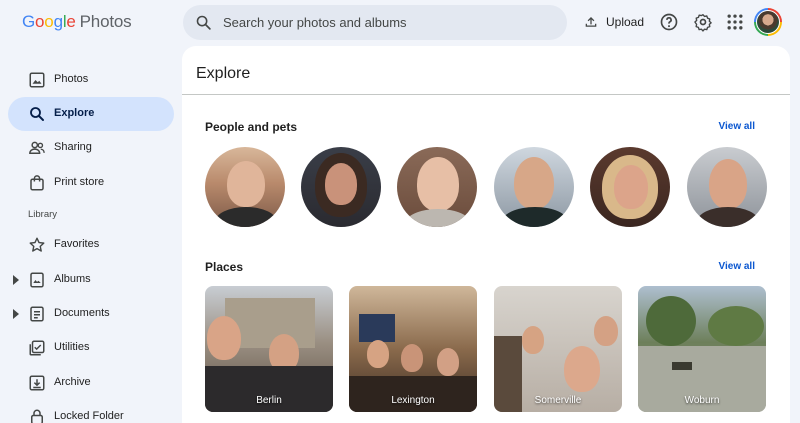 Image resolution: width=800 pixels, height=423 pixels. Describe the element at coordinates (37, 383) in the screenshot. I see `archive-icon` at that location.